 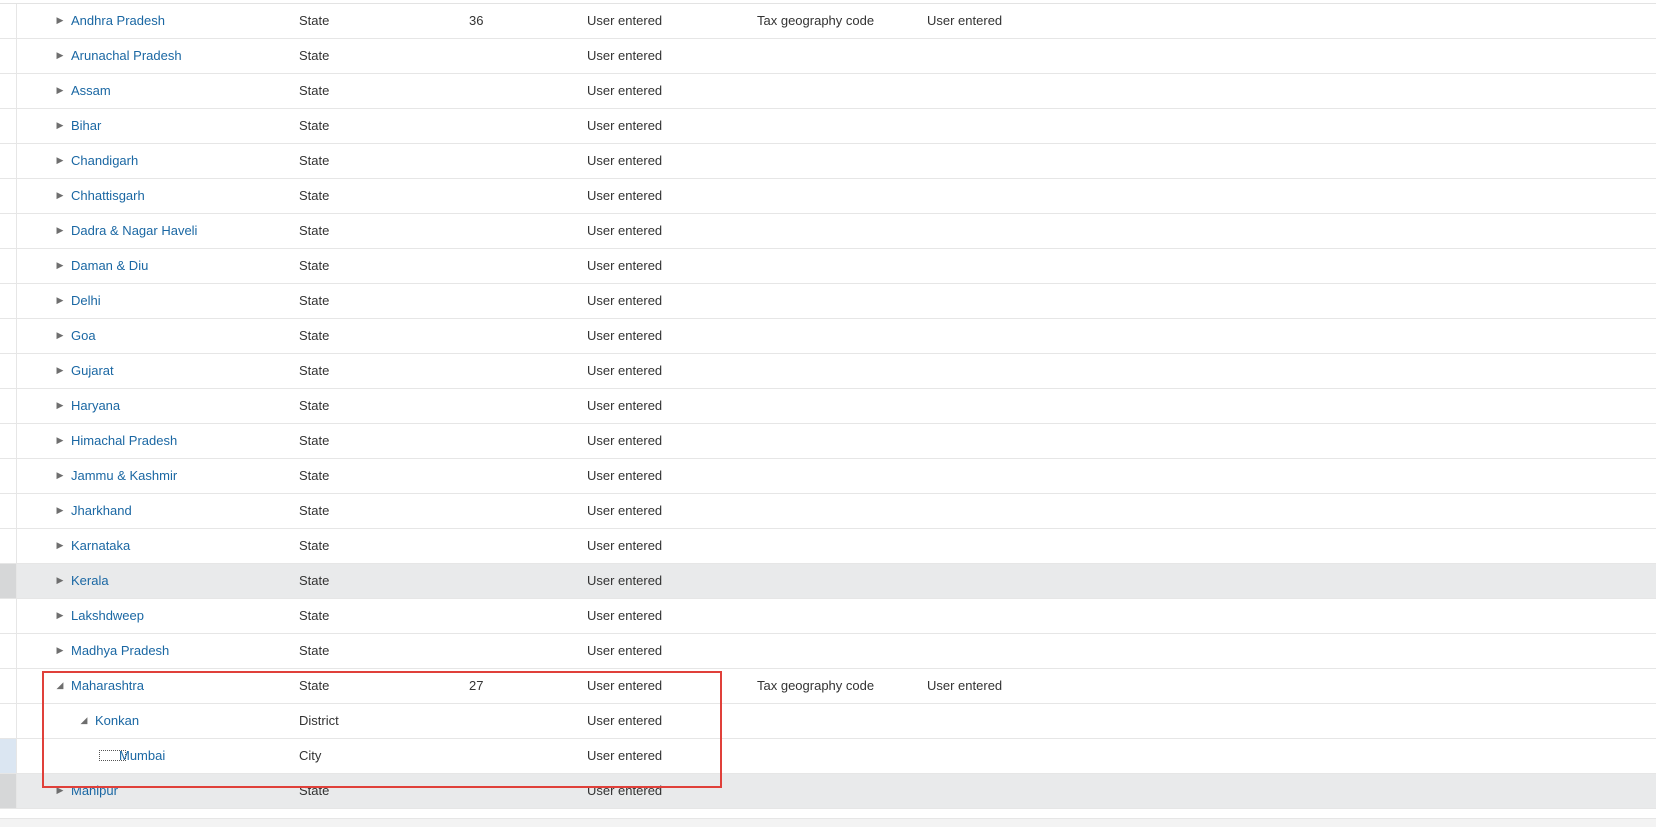 I want to click on table-row: Himachal Pradesh State User entered, so click(x=828, y=441).